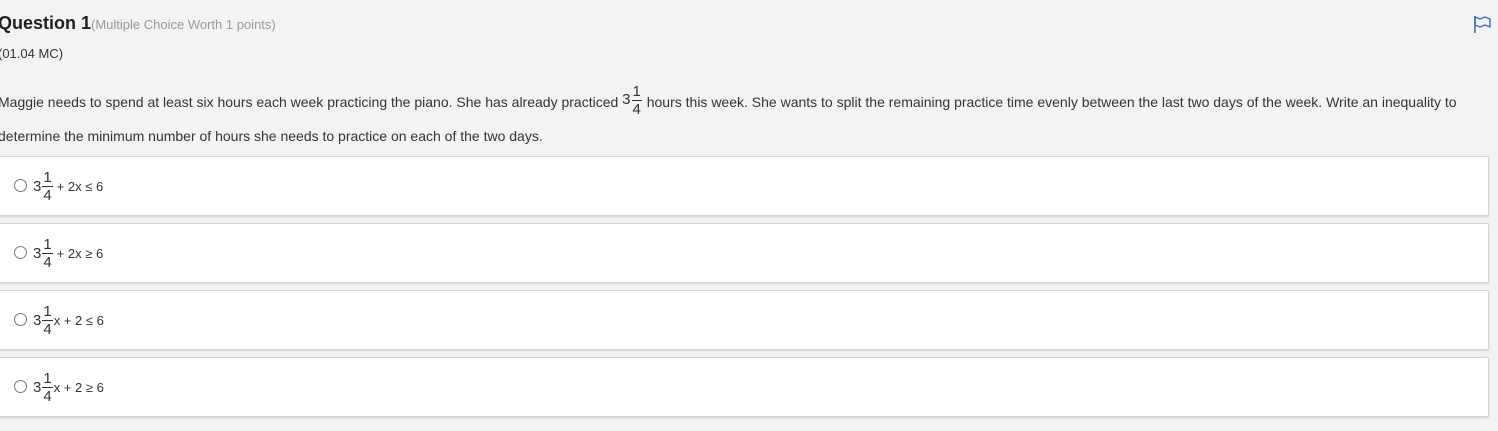 Image resolution: width=1498 pixels, height=431 pixels. I want to click on choice-expression-text: x + 2 ≤ 6, so click(78, 320).